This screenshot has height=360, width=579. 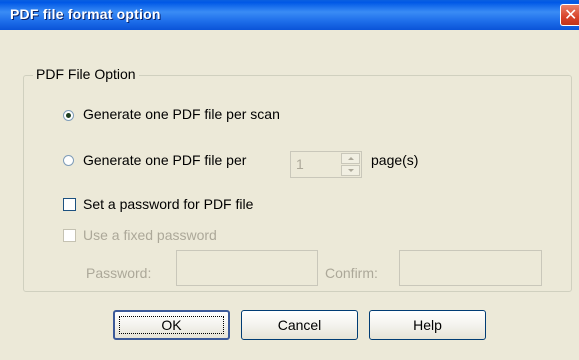 I want to click on help-button-label: Help, so click(x=427, y=325).